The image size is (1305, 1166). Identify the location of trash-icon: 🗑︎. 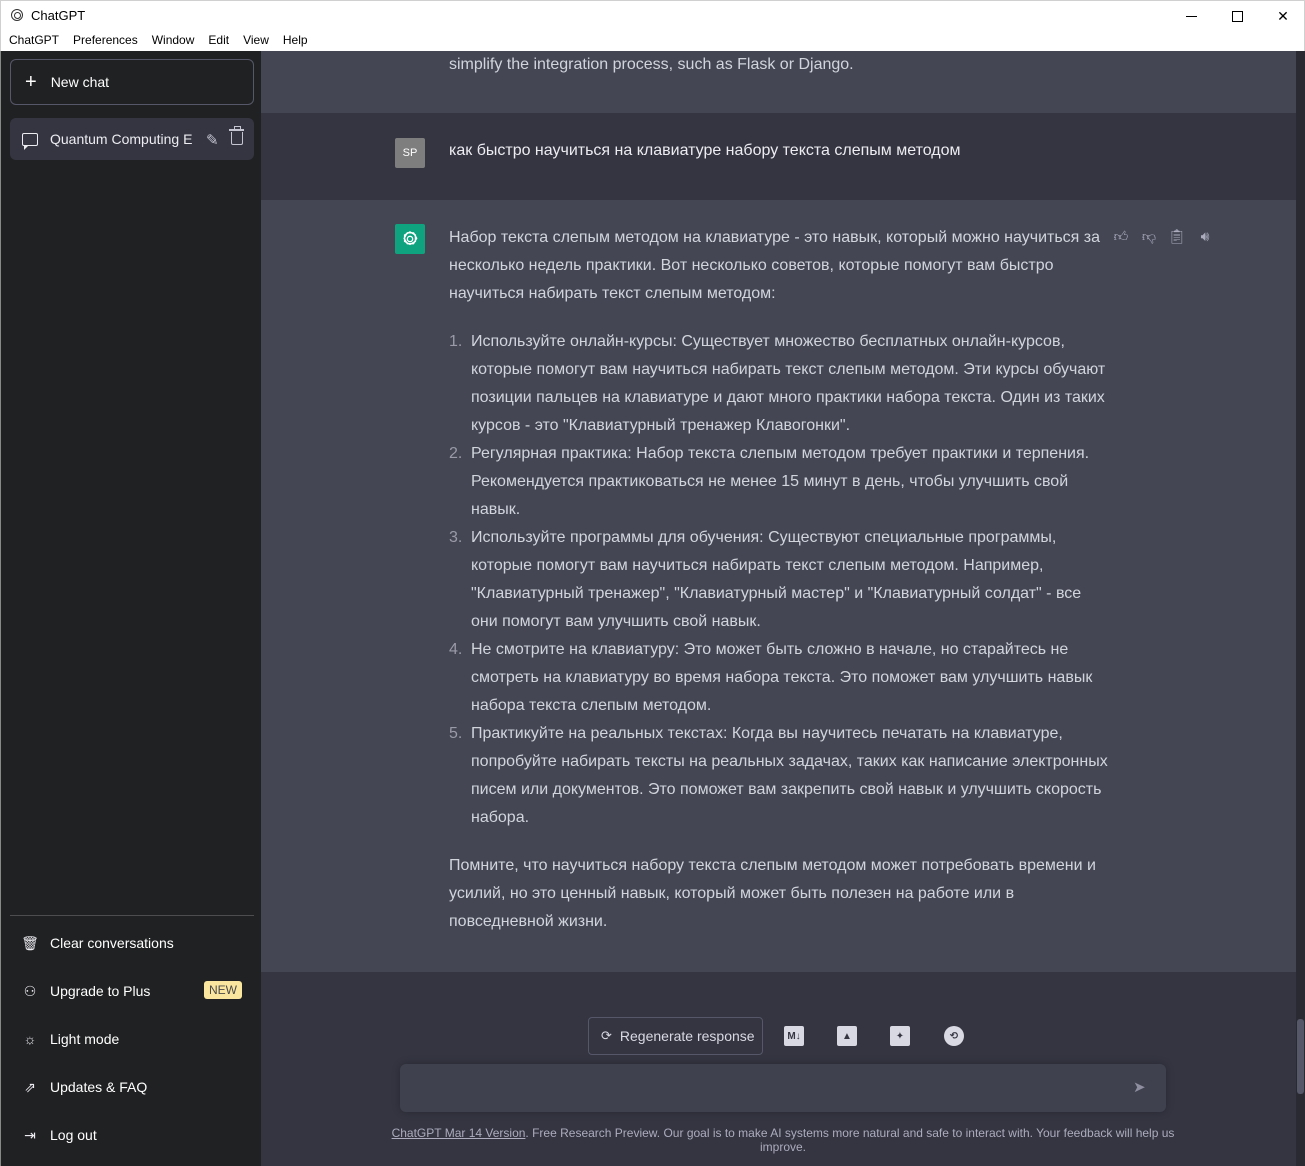
(30, 942).